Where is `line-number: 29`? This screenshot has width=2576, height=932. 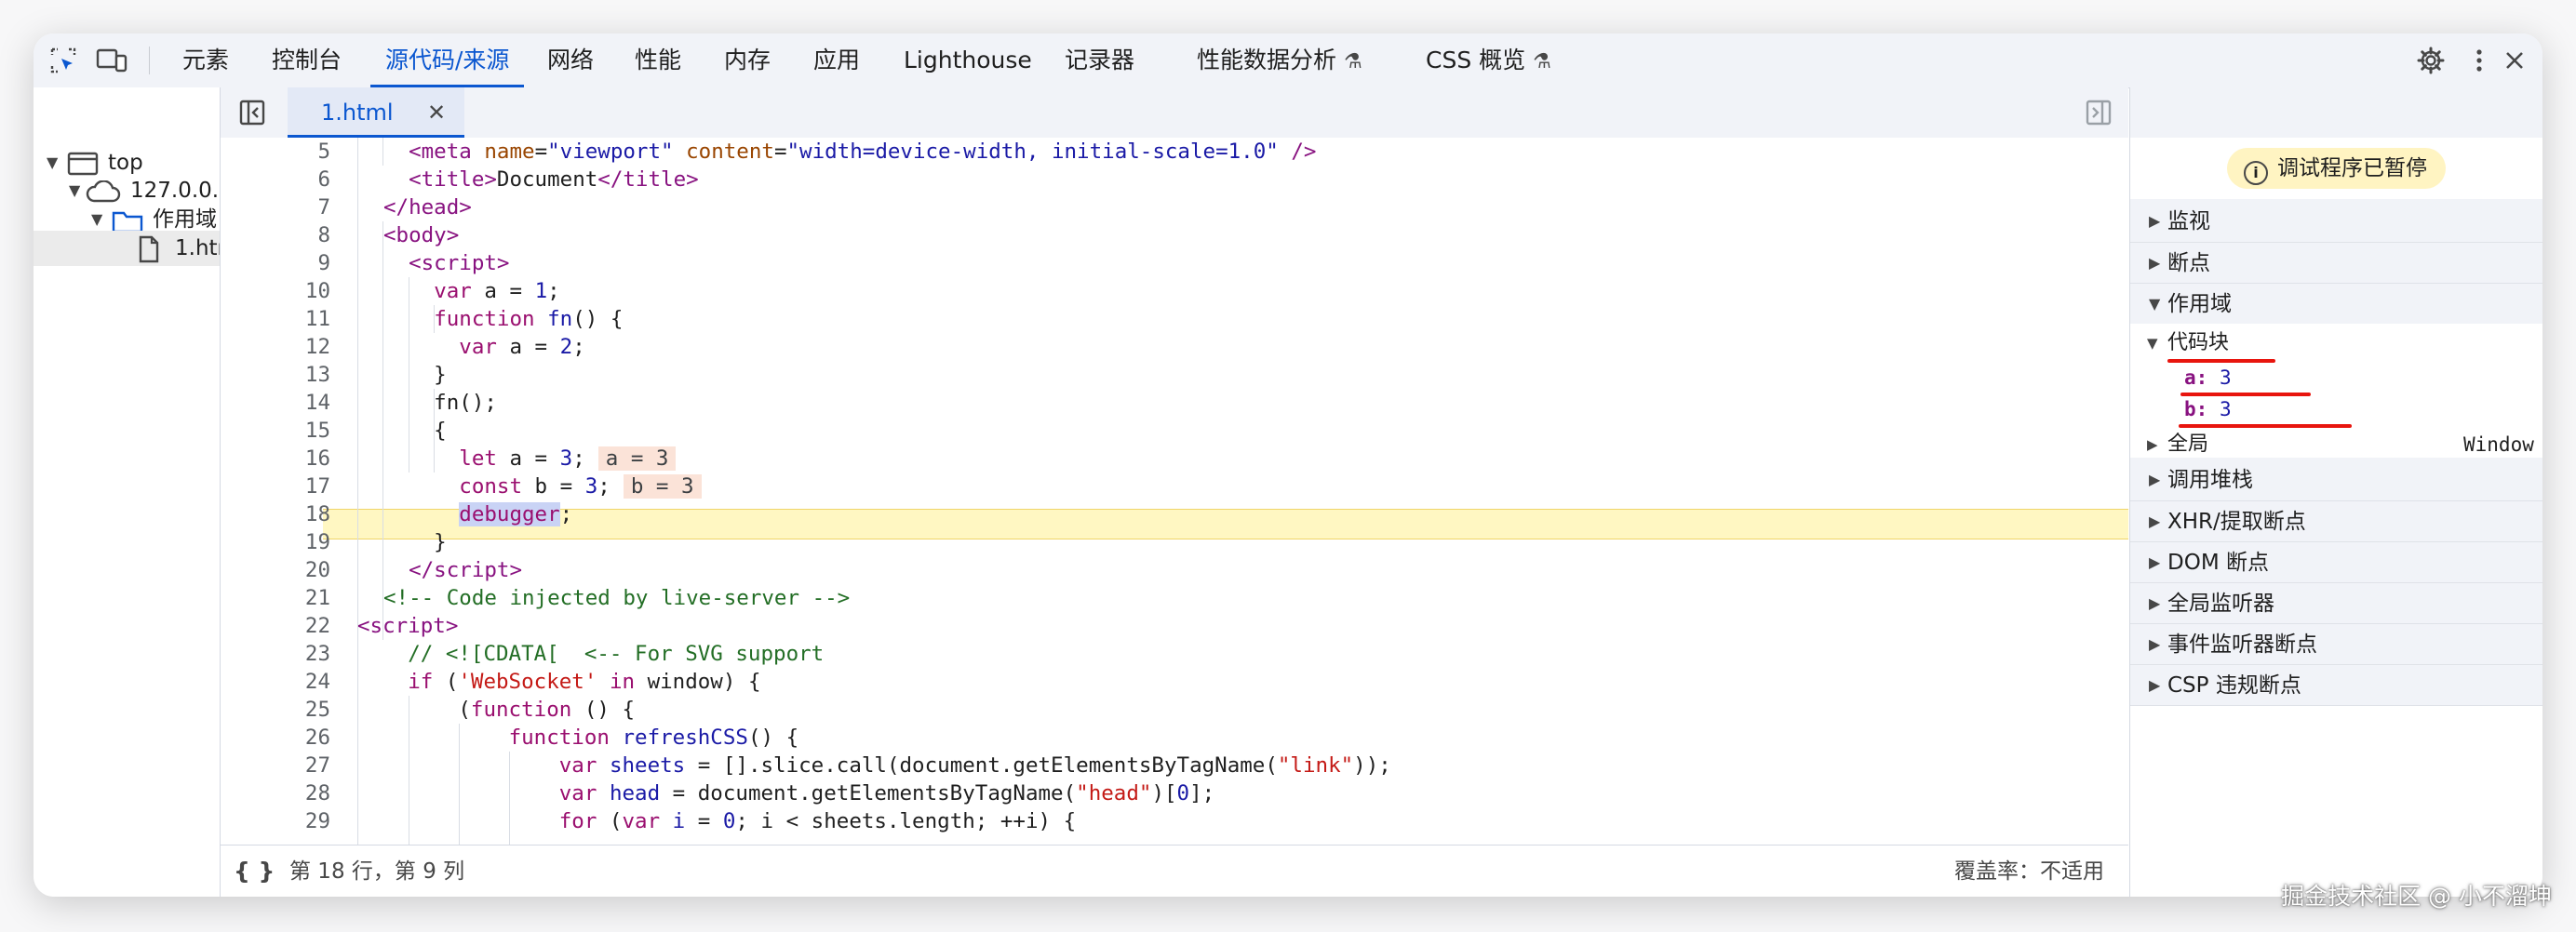
line-number: 29 is located at coordinates (275, 821).